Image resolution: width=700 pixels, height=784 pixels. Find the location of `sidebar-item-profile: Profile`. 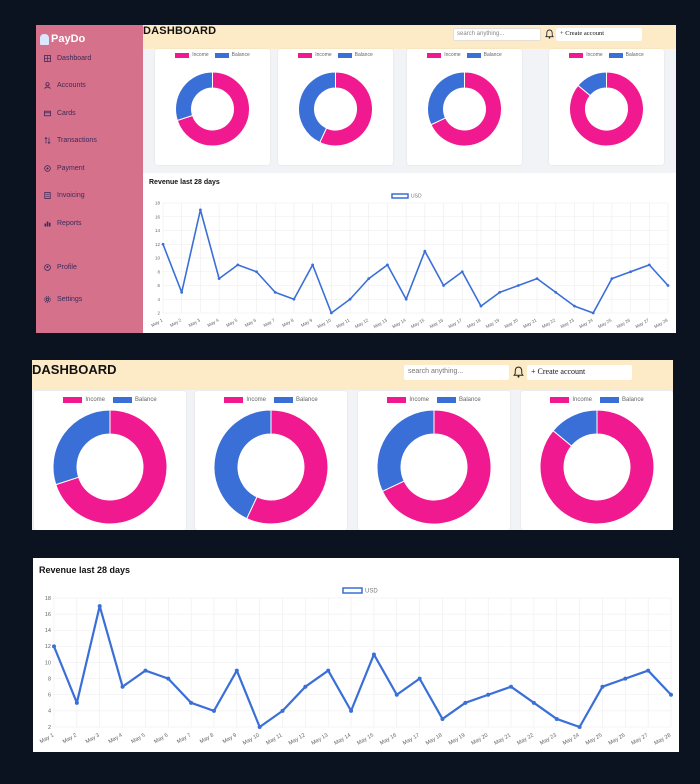

sidebar-item-profile: Profile is located at coordinates (60, 267).